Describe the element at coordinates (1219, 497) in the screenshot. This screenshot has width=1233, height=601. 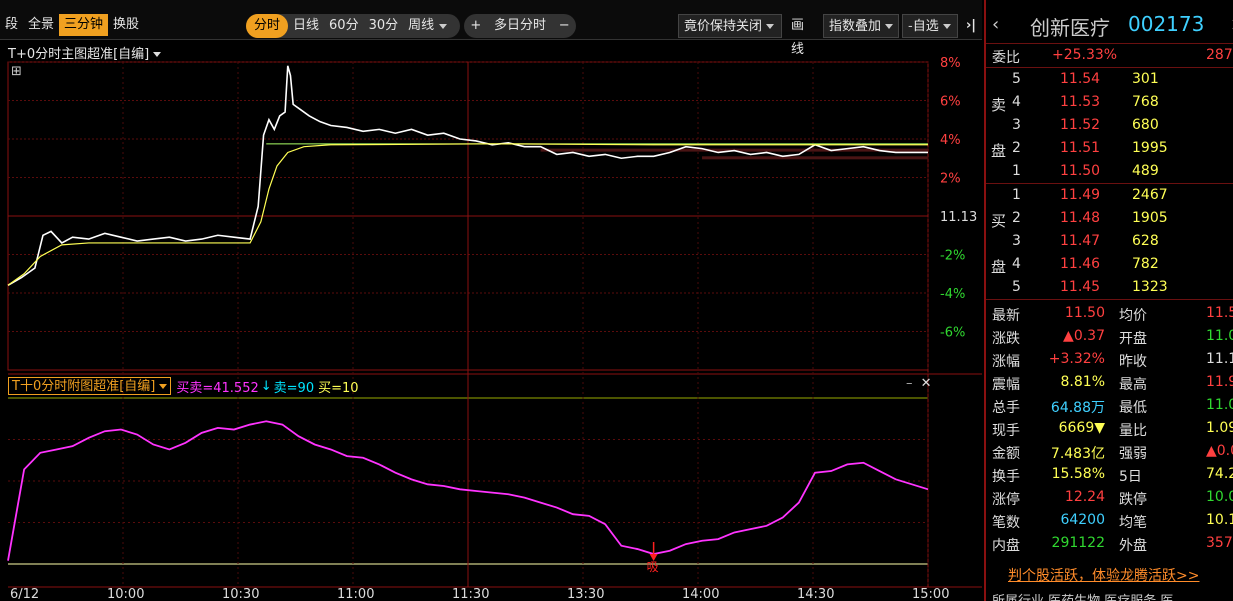
I see `stat-value: 10.02` at that location.